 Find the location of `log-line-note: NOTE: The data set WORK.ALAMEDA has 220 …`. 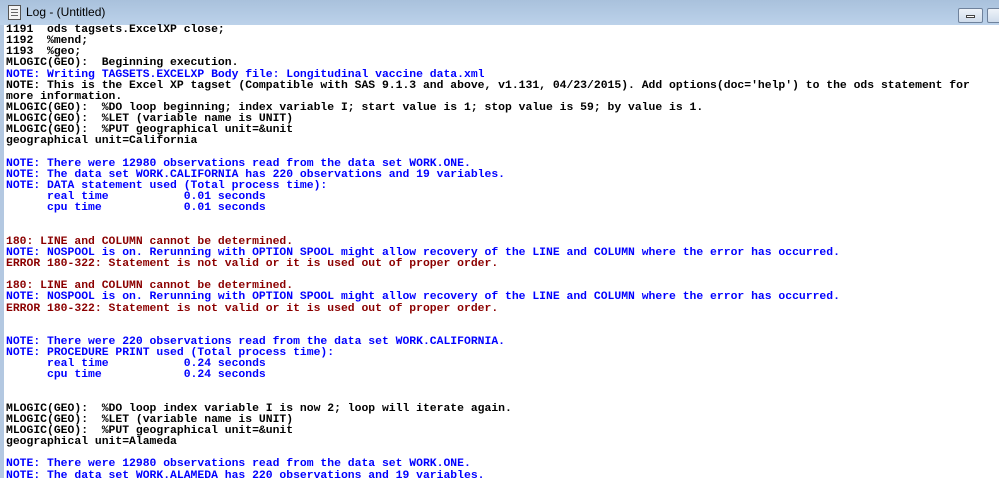

log-line-note: NOTE: The data set WORK.ALAMEDA has 220 … is located at coordinates (245, 475).